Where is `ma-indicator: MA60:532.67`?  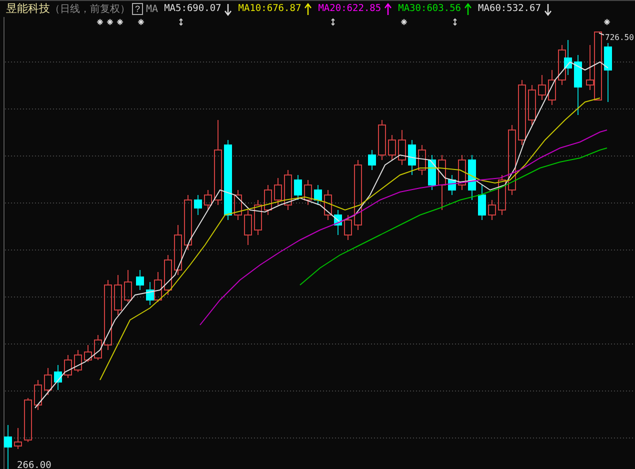 ma-indicator: MA60:532.67 is located at coordinates (509, 9).